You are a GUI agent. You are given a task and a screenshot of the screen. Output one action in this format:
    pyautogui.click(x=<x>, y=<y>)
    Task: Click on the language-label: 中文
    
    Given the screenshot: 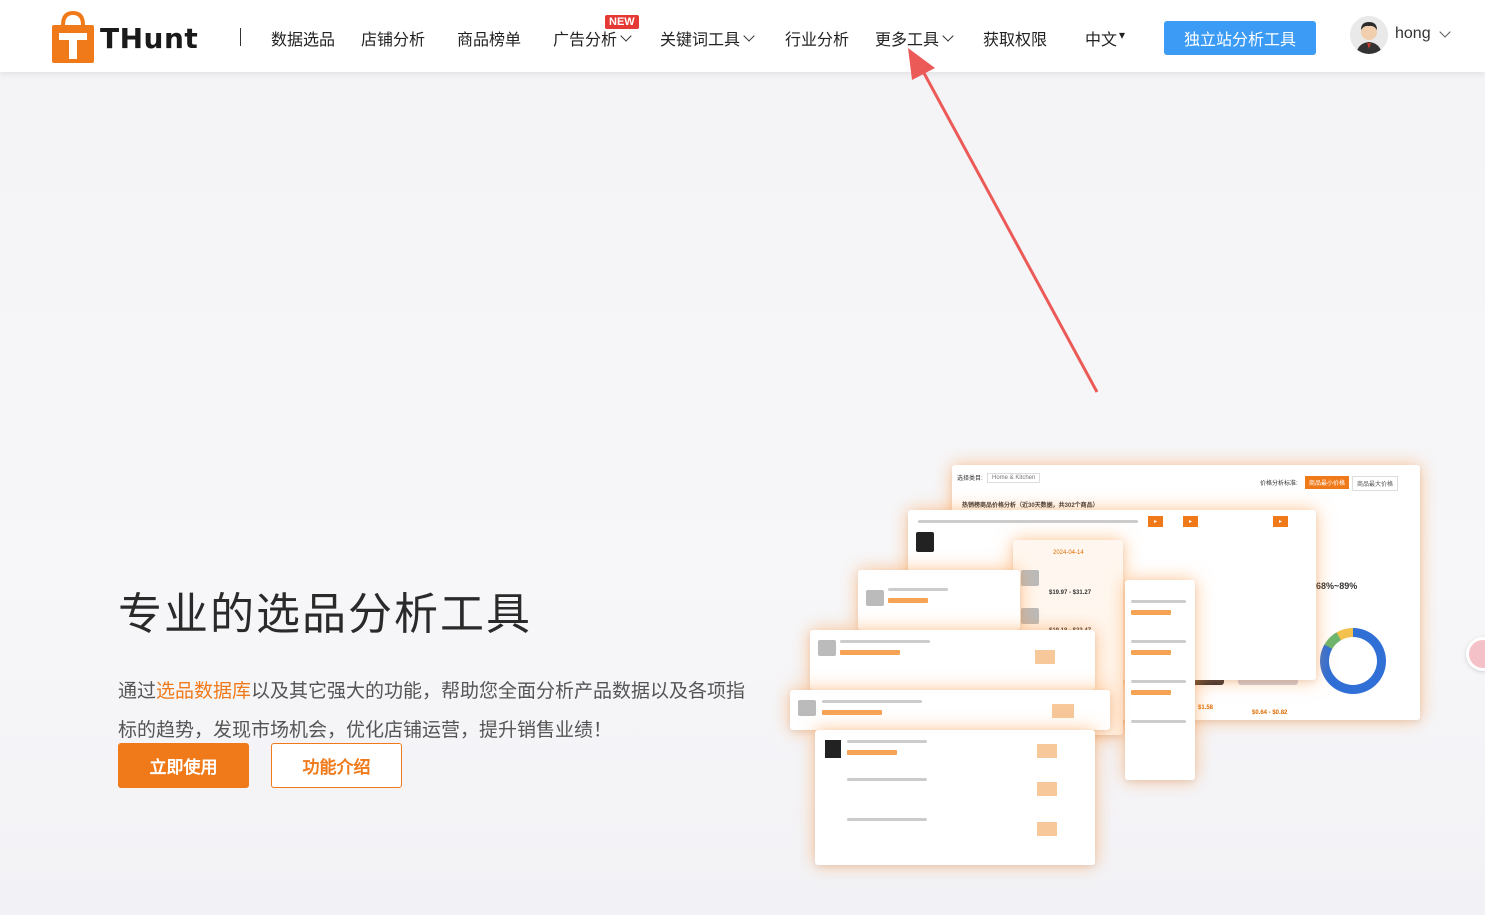 What is the action you would take?
    pyautogui.click(x=1101, y=39)
    